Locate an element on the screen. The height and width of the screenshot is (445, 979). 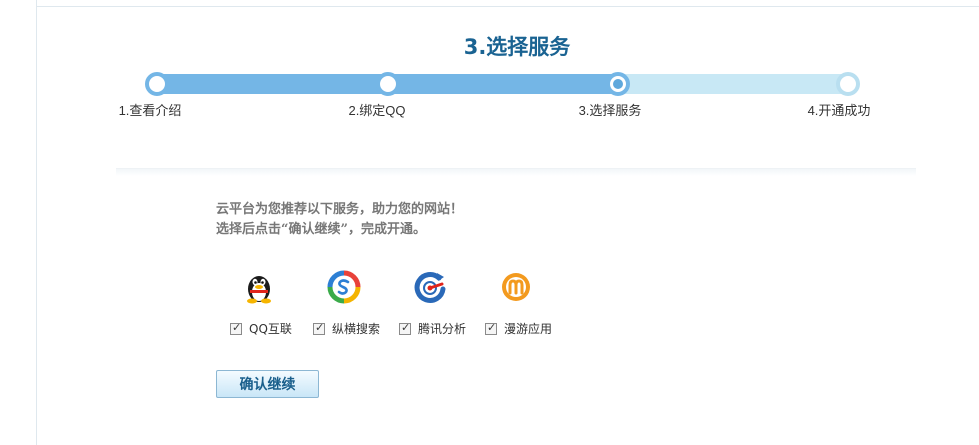
service-label: 腾讯分析 is located at coordinates (442, 329).